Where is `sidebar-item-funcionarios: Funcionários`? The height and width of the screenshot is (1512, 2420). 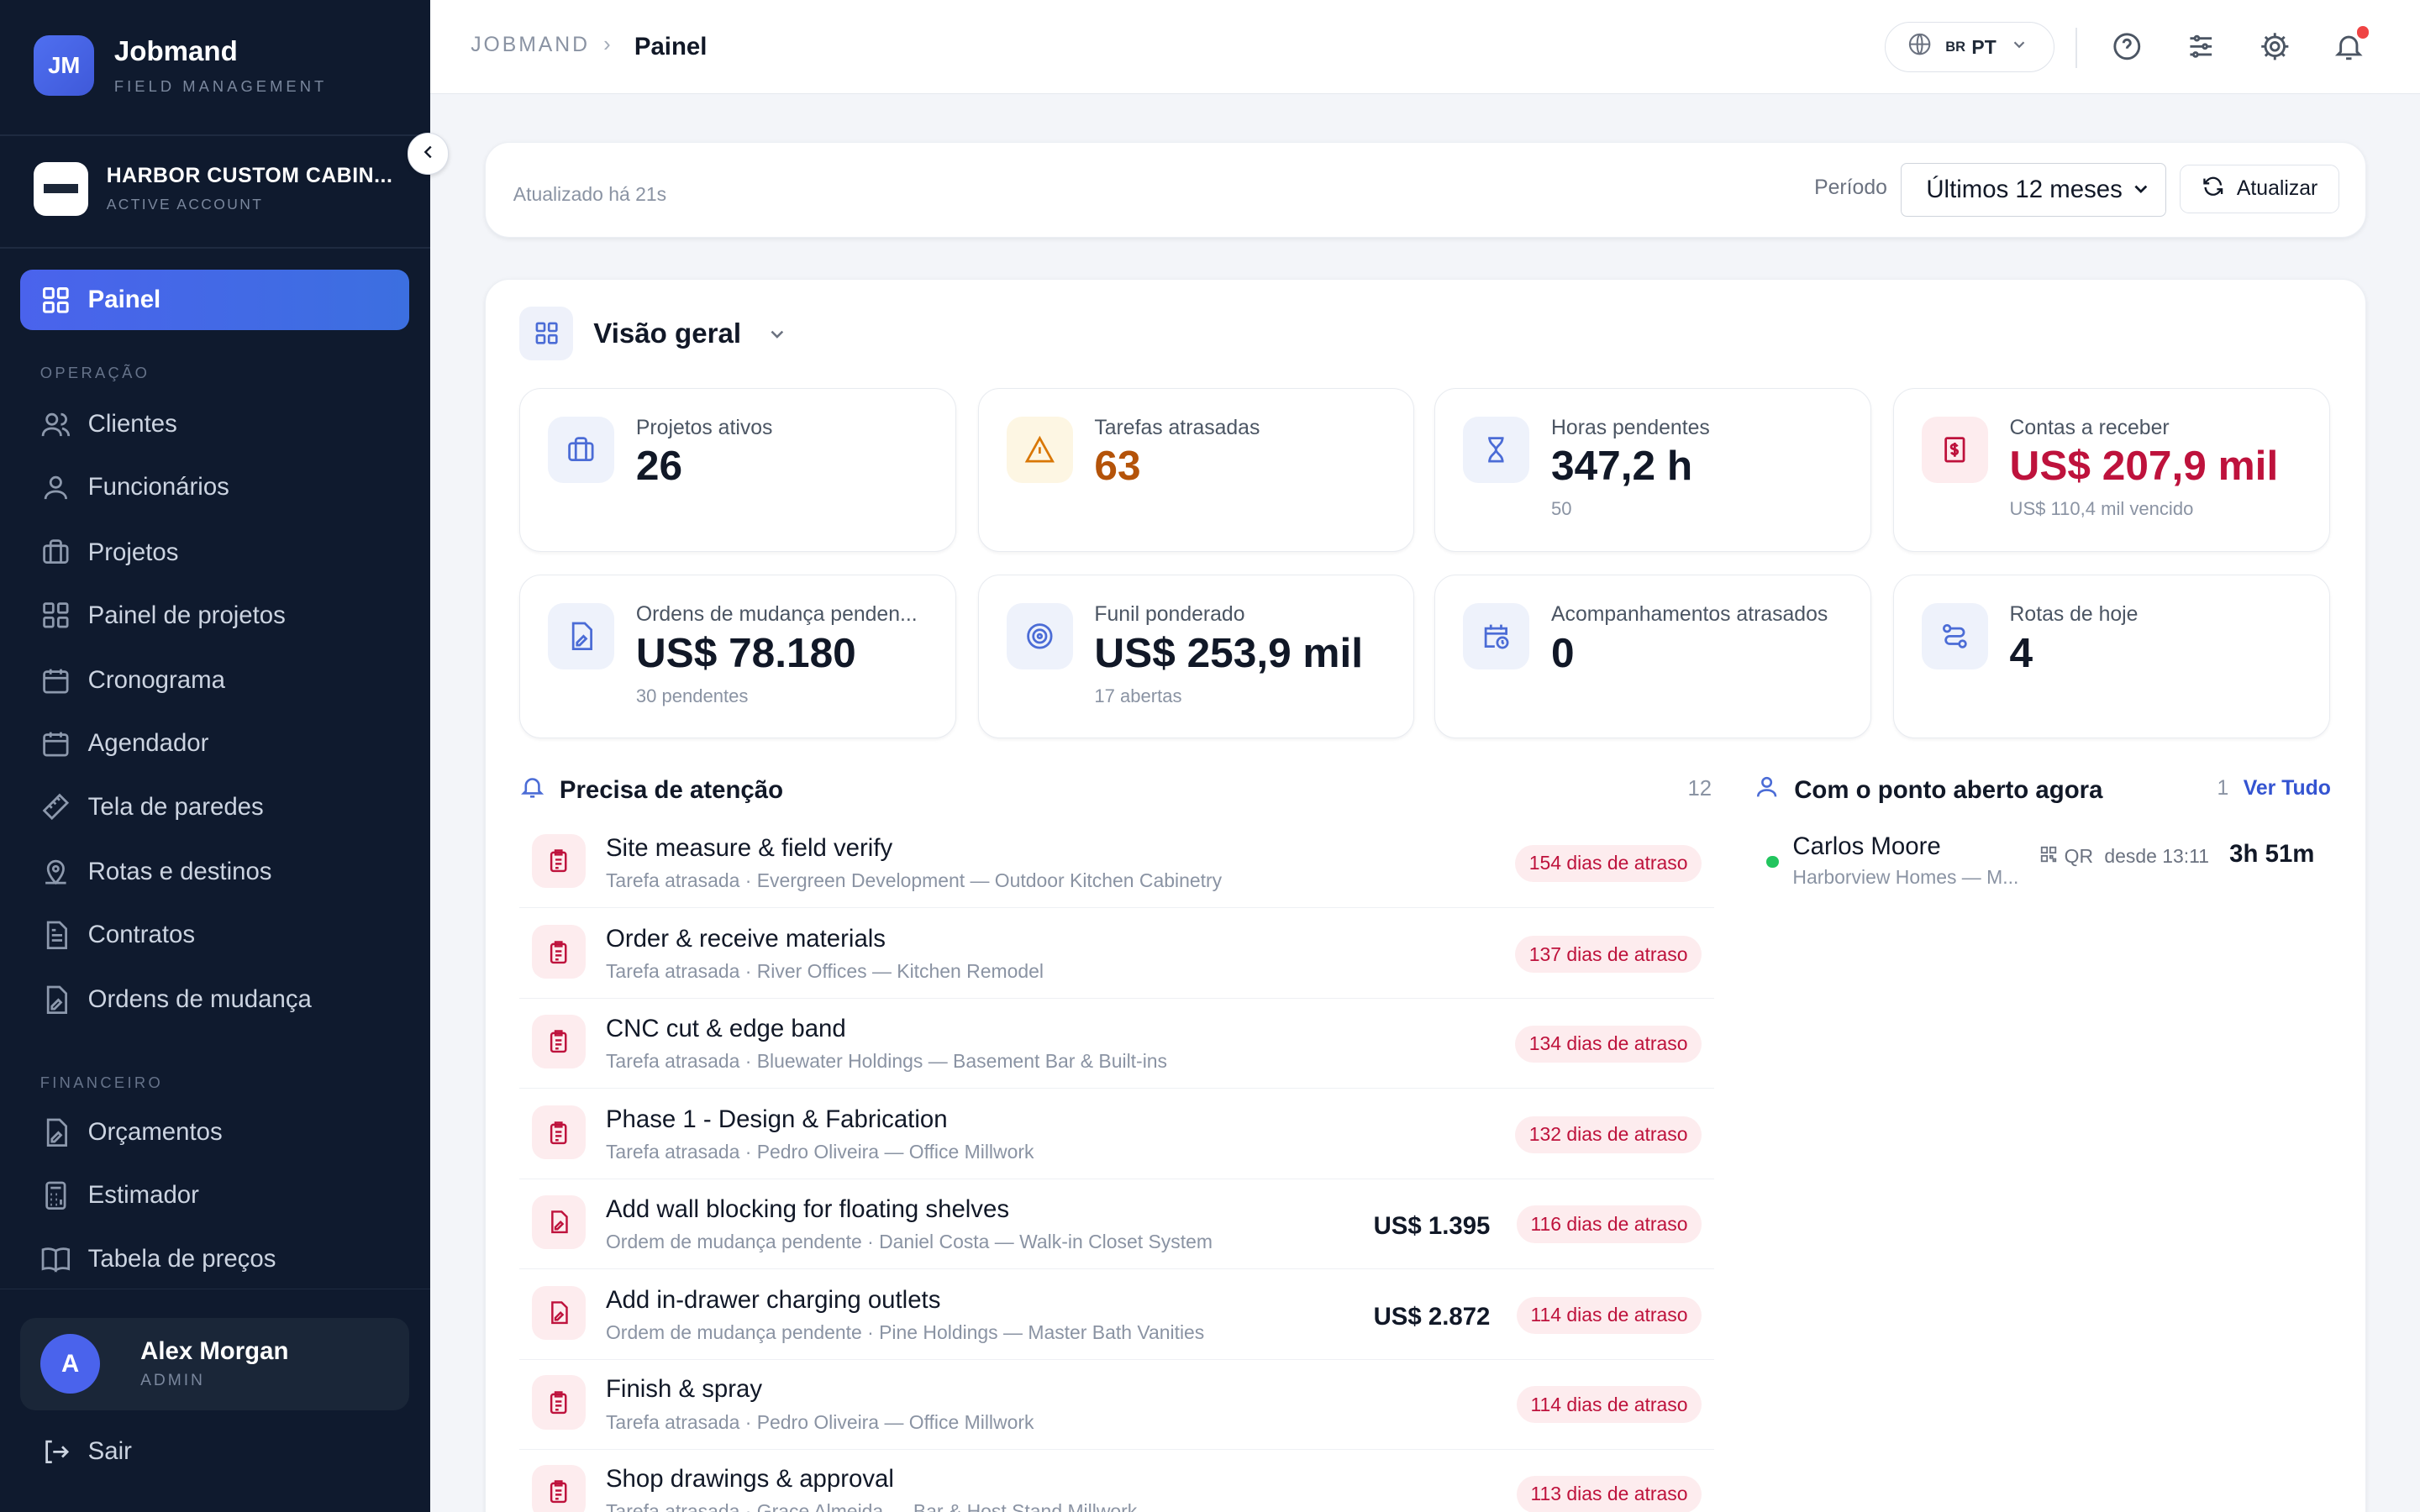 sidebar-item-funcionarios: Funcionários is located at coordinates (134, 487).